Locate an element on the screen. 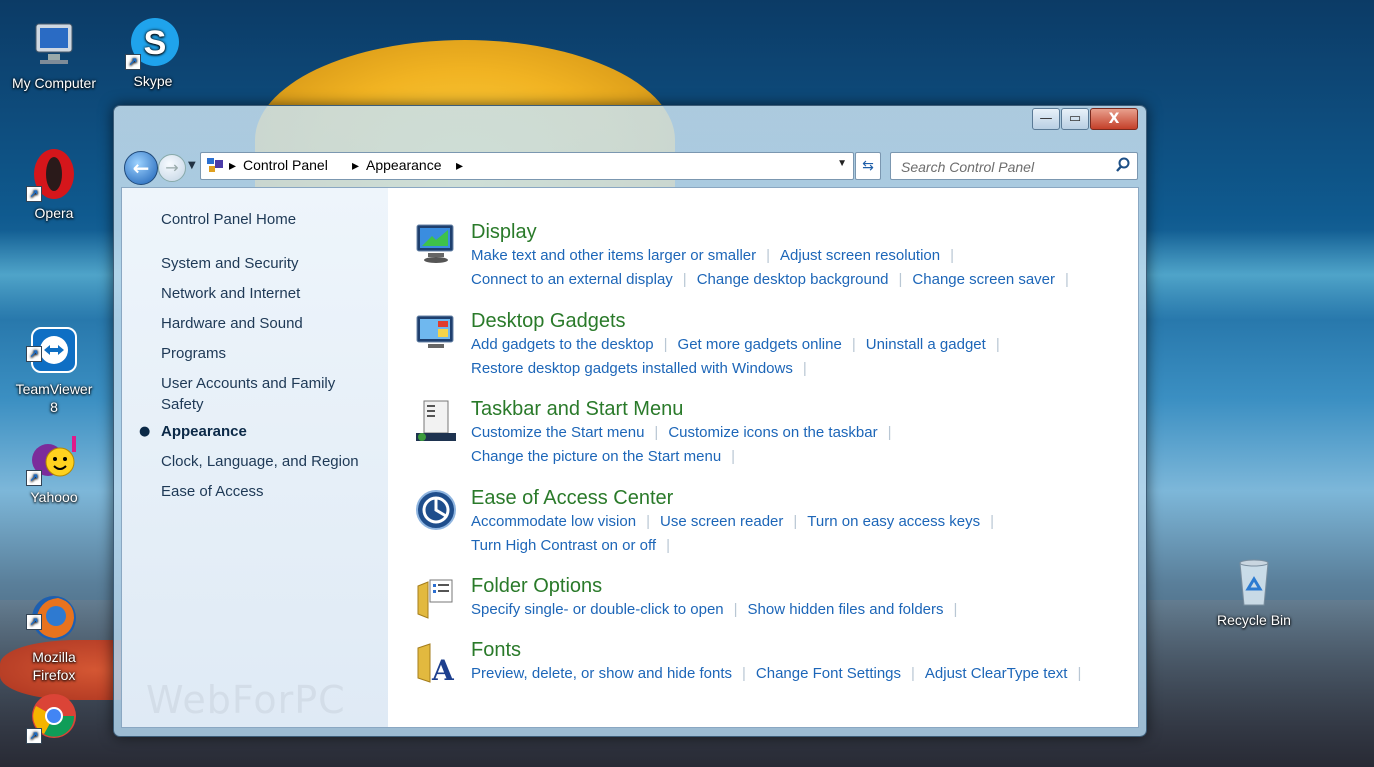  category-link-line: Turn High Contrast on or off | is located at coordinates (575, 546).